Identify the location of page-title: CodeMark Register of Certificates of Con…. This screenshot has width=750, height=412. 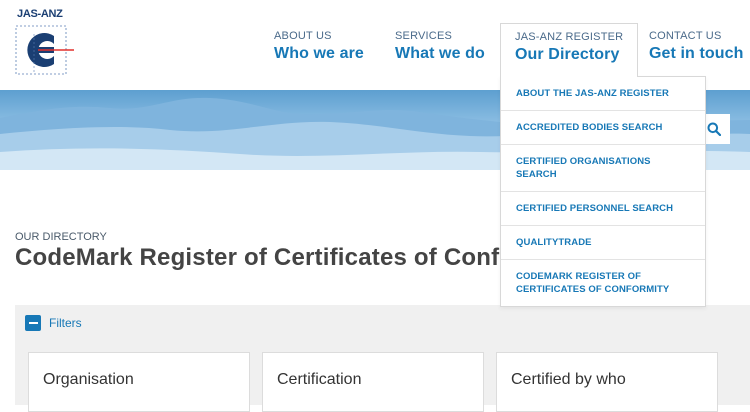
(294, 257).